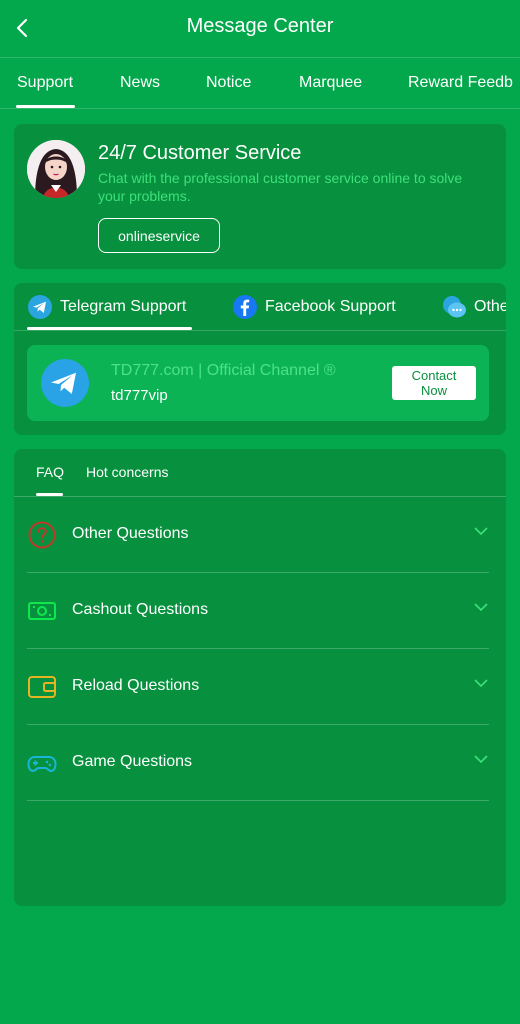  I want to click on question-row-cashout: Cashout Questions, so click(258, 611).